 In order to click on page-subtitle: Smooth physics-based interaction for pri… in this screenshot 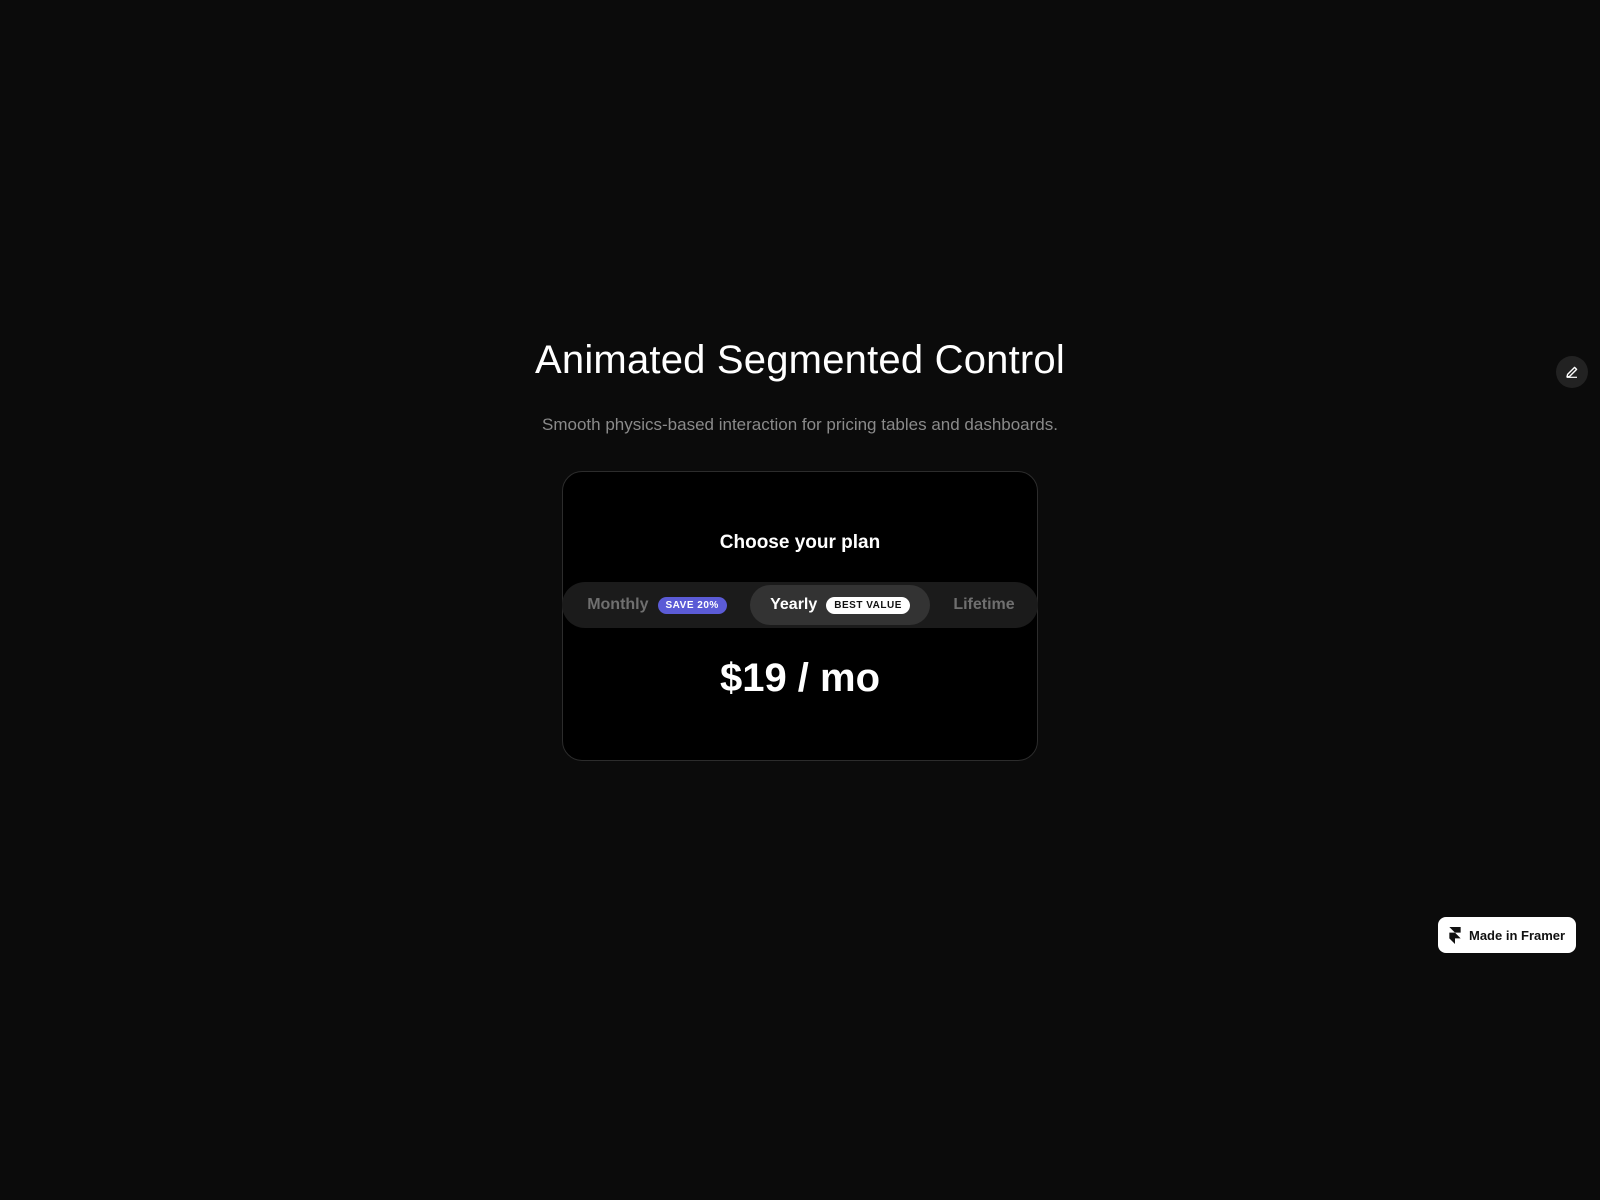, I will do `click(800, 424)`.